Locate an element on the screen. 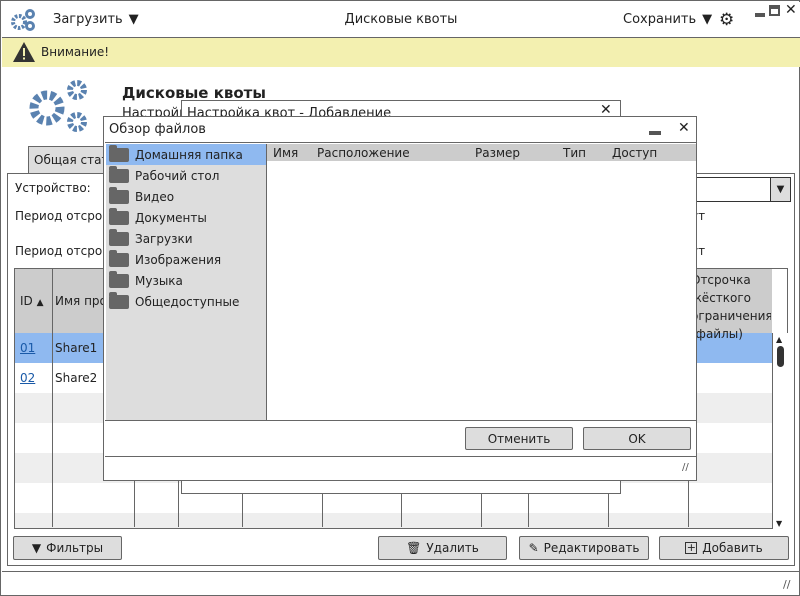 Image resolution: width=800 pixels, height=596 pixels. scroll-down-icon: ▼ is located at coordinates (779, 523).